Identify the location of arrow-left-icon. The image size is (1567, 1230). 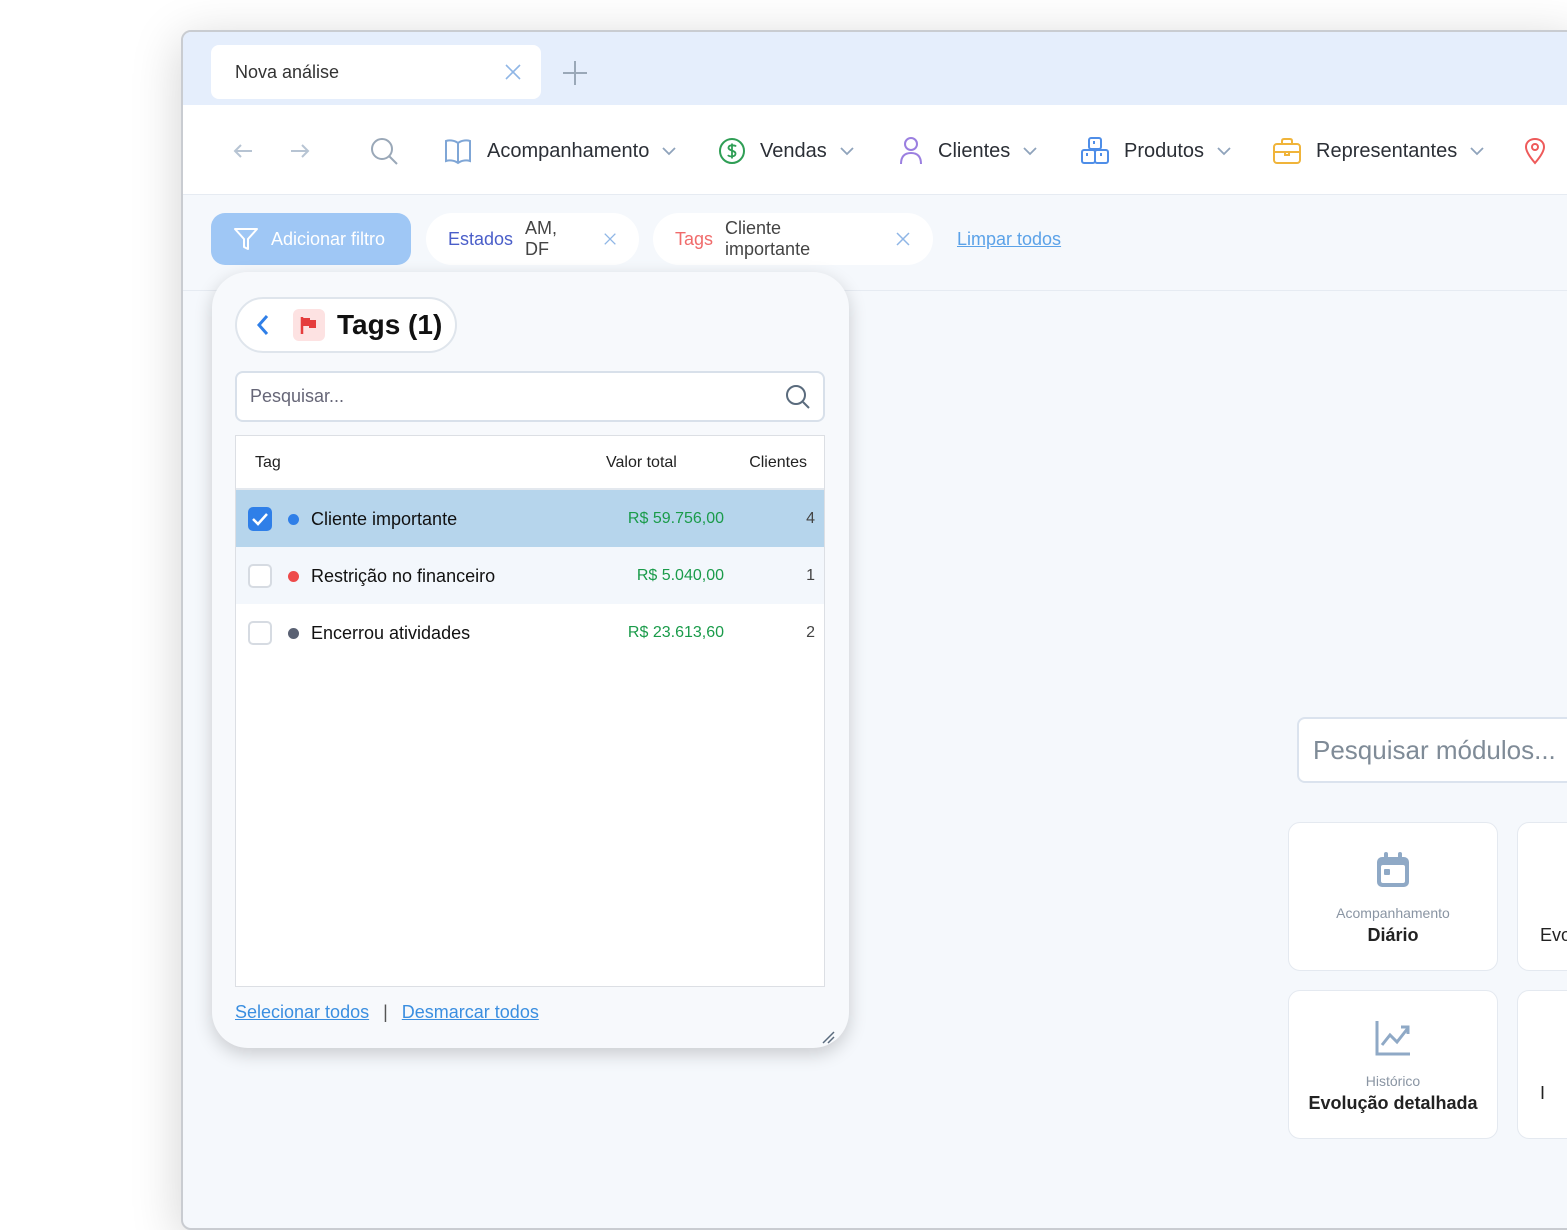
(243, 151).